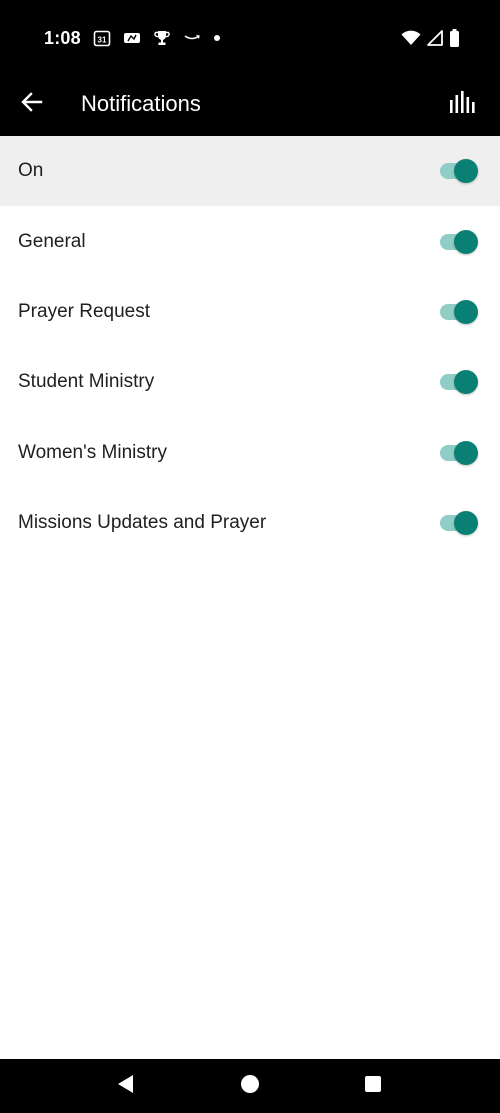 This screenshot has height=1113, width=500. Describe the element at coordinates (86, 382) in the screenshot. I see `setting-label: Student Ministry` at that location.